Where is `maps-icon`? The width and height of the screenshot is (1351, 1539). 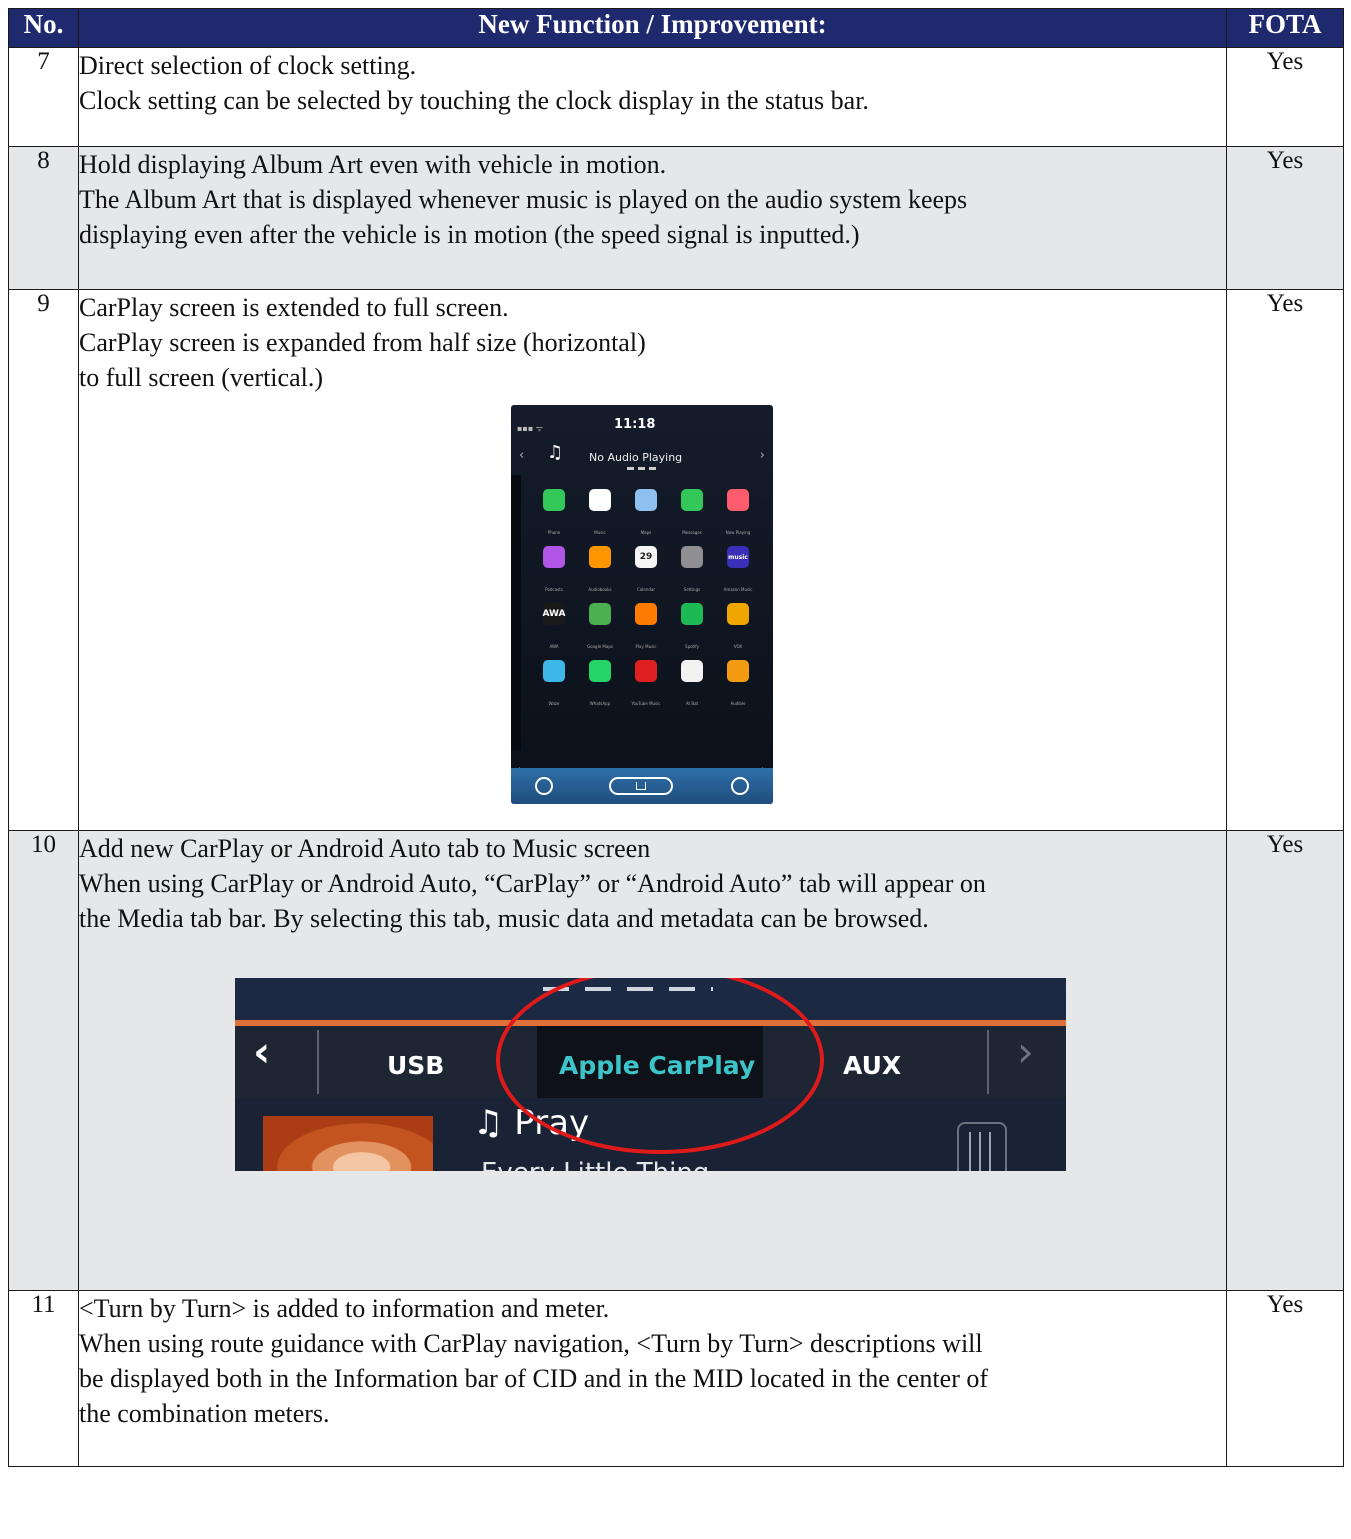
maps-icon is located at coordinates (646, 500).